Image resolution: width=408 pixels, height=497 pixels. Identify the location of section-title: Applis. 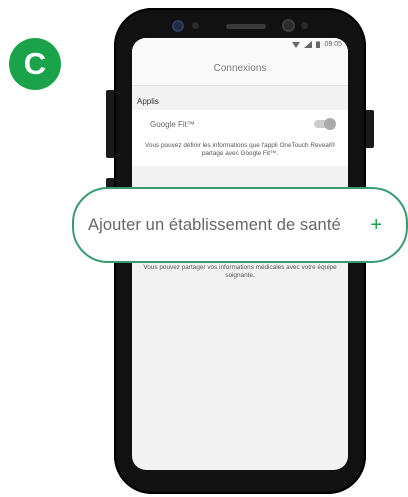
(148, 101).